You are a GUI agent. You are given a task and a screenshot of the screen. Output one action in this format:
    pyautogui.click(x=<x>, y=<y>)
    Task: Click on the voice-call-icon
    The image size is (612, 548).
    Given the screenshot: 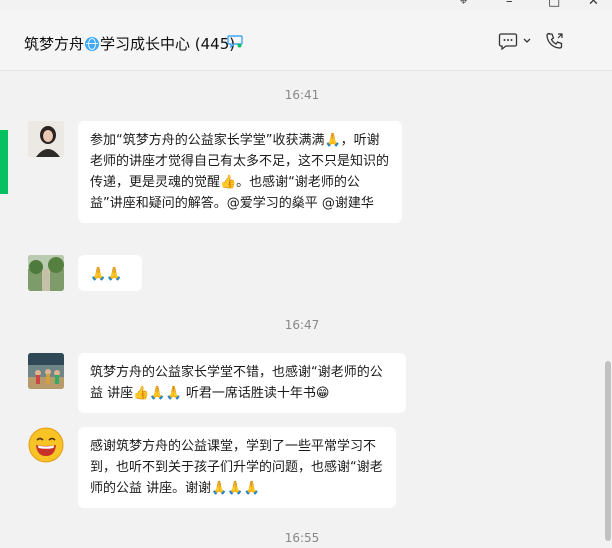 What is the action you would take?
    pyautogui.click(x=555, y=41)
    